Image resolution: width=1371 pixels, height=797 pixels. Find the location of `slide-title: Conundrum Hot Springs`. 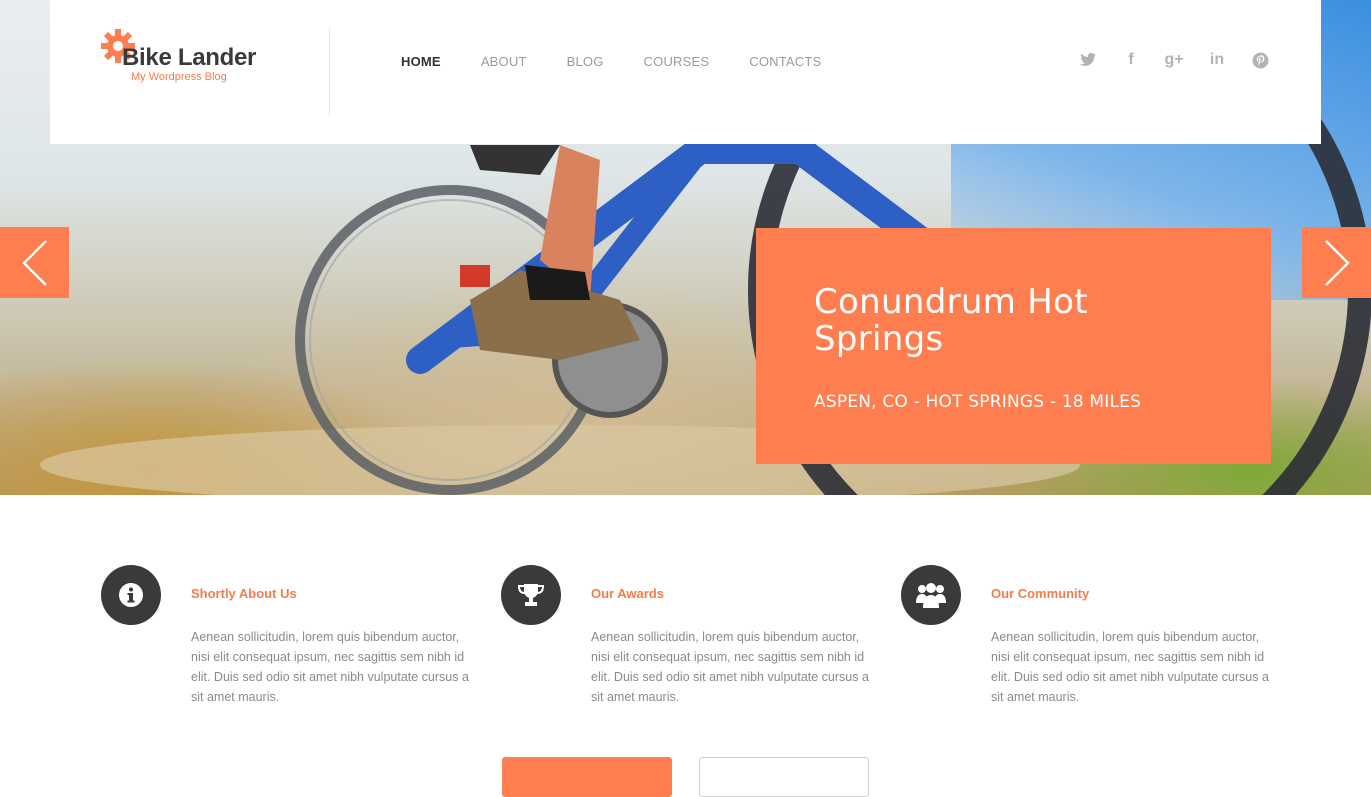

slide-title: Conundrum Hot Springs is located at coordinates (951, 320).